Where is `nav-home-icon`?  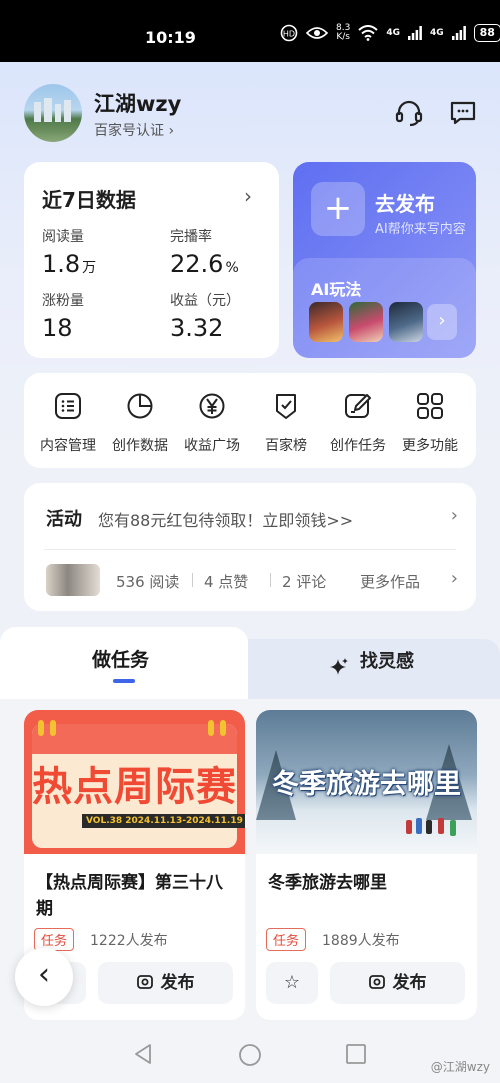
nav-home-icon is located at coordinates (250, 1055).